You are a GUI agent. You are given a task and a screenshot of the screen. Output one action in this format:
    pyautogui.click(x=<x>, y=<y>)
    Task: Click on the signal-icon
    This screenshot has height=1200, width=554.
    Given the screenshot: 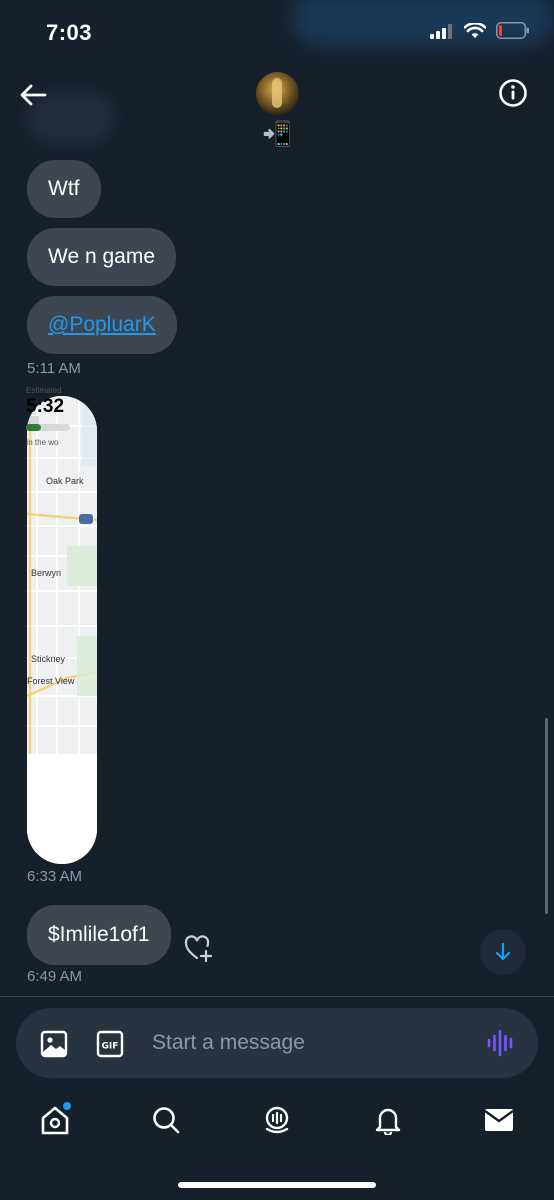 What is the action you would take?
    pyautogui.click(x=441, y=31)
    